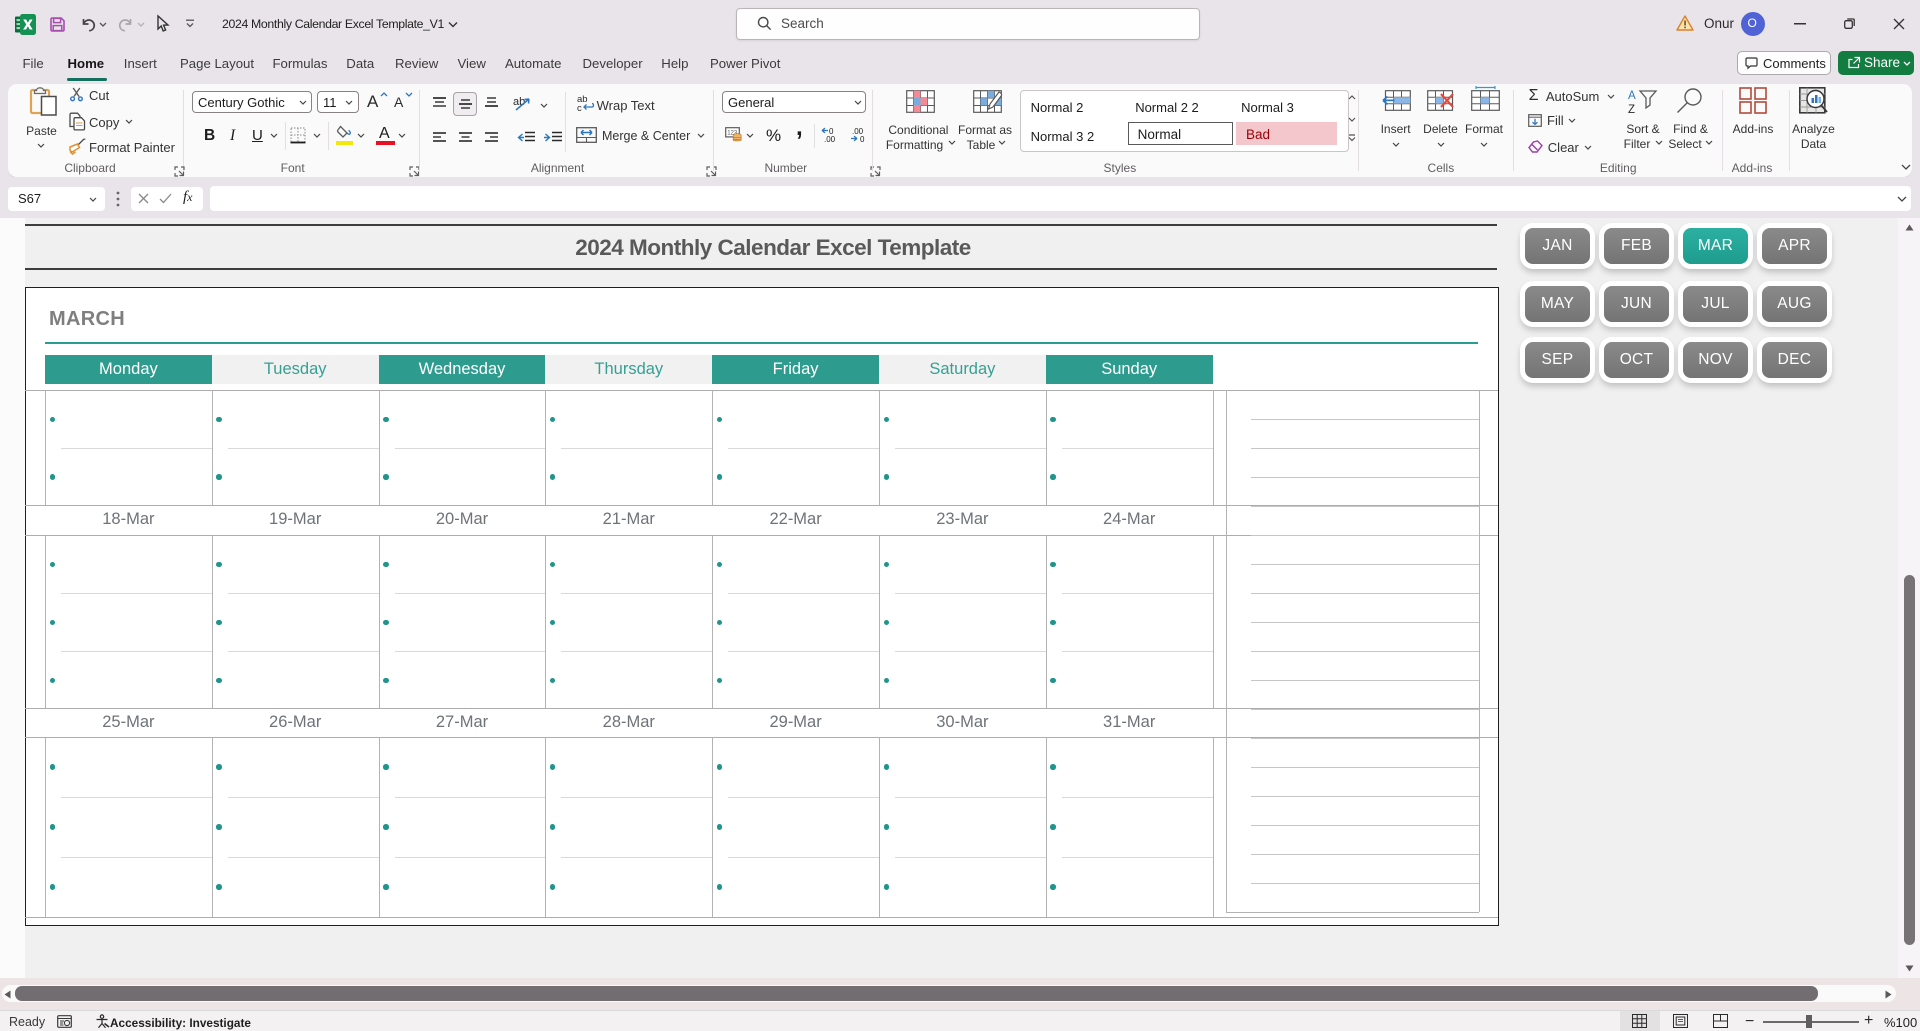  I want to click on svg-text: Z, so click(1631, 110).